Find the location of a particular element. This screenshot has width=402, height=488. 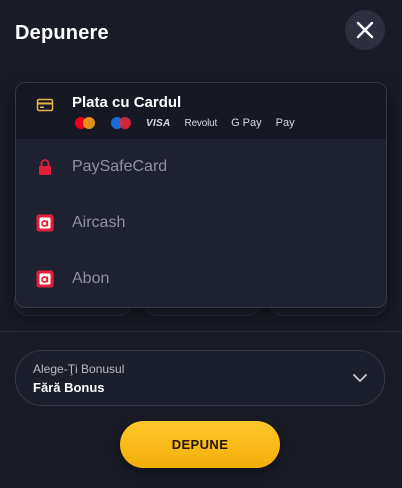

aircash-icon is located at coordinates (45, 223).